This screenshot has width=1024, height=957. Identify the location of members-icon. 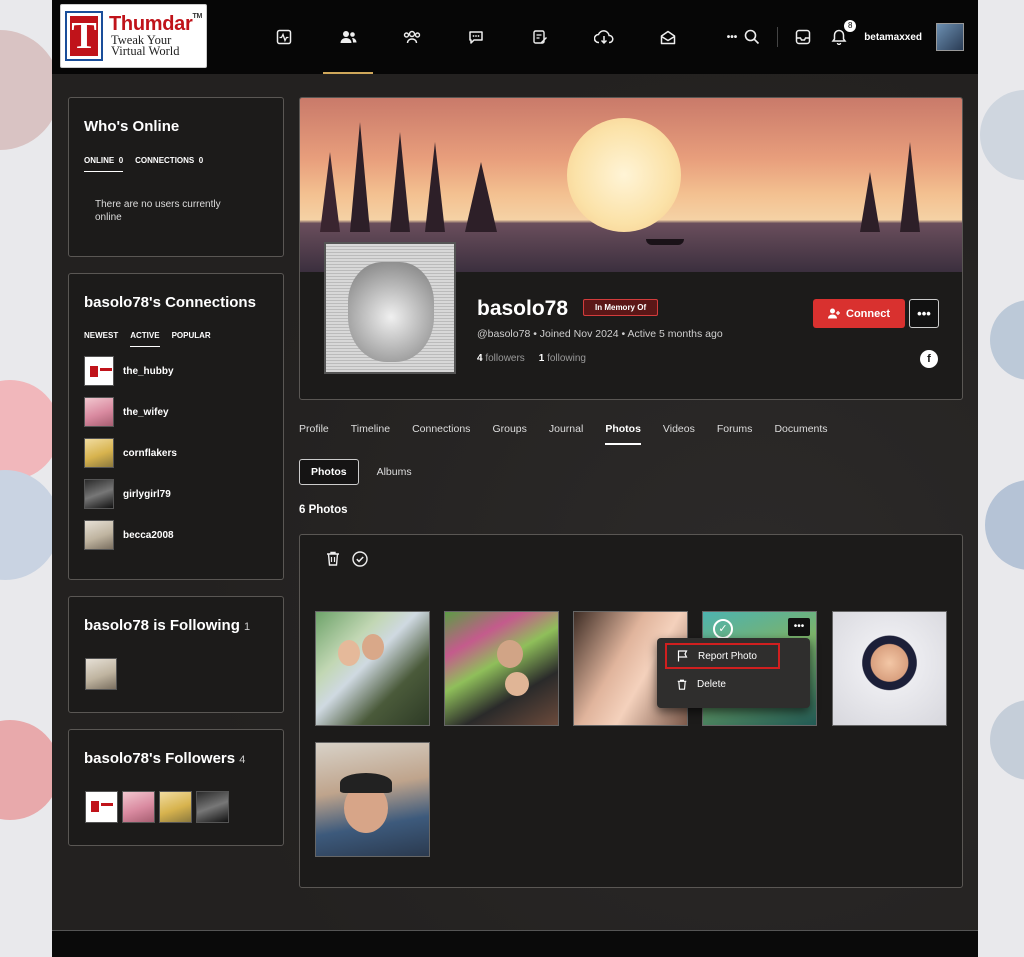
(348, 37).